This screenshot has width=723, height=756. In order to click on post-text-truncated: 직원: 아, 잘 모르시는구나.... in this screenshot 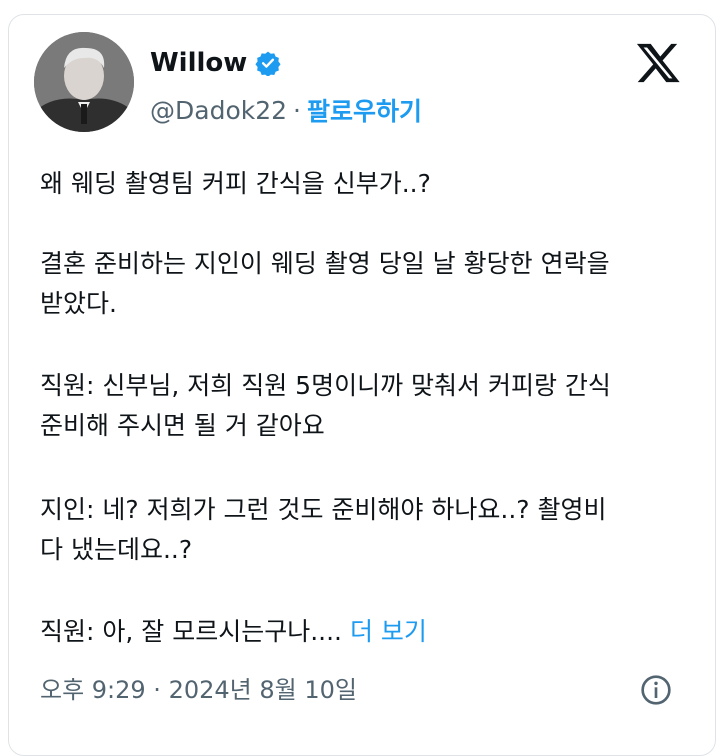, I will do `click(191, 631)`.